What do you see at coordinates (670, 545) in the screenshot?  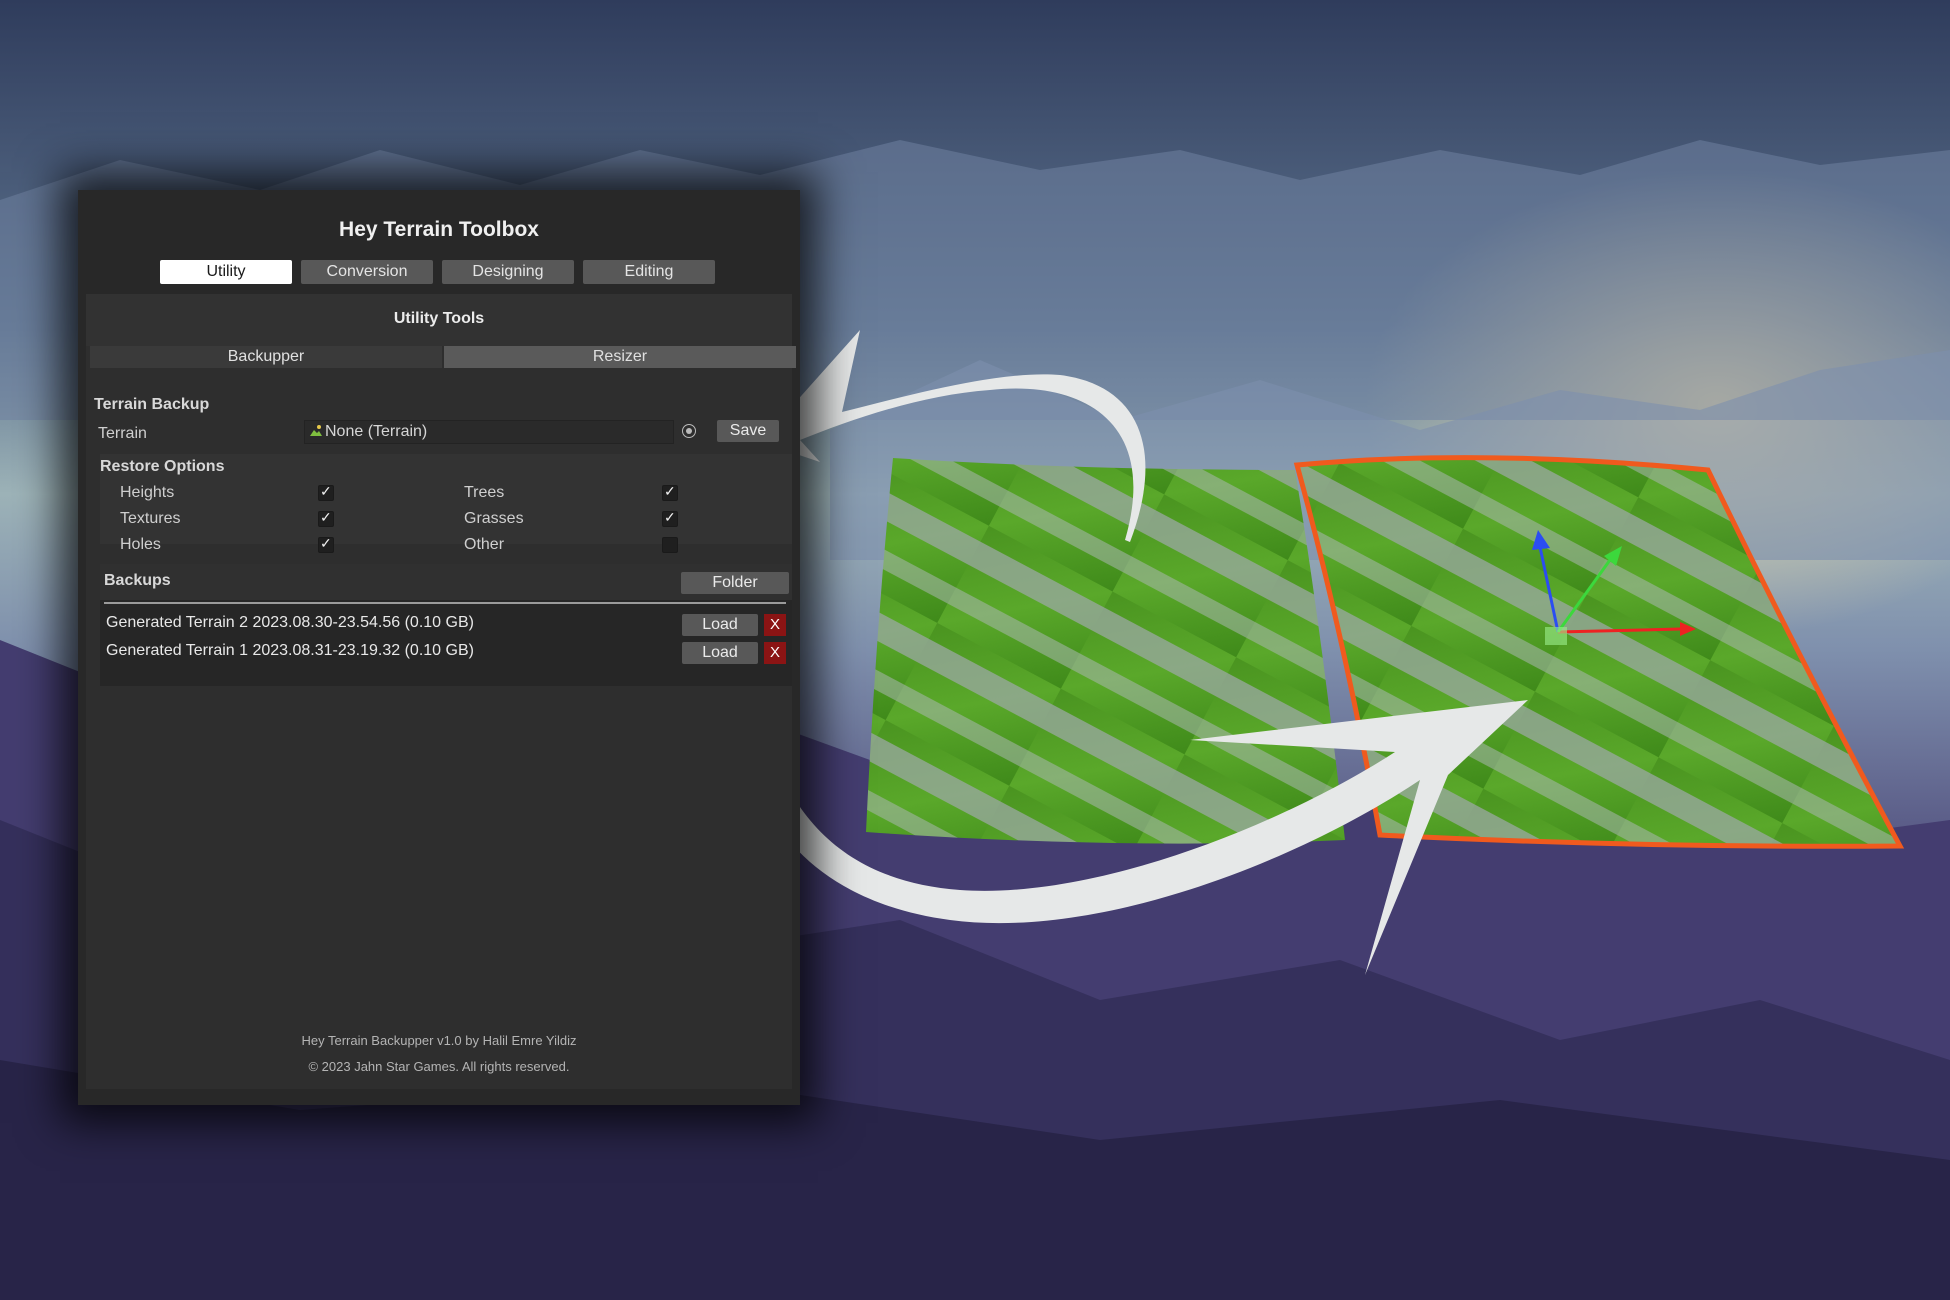 I see `option-other-checkbox` at bounding box center [670, 545].